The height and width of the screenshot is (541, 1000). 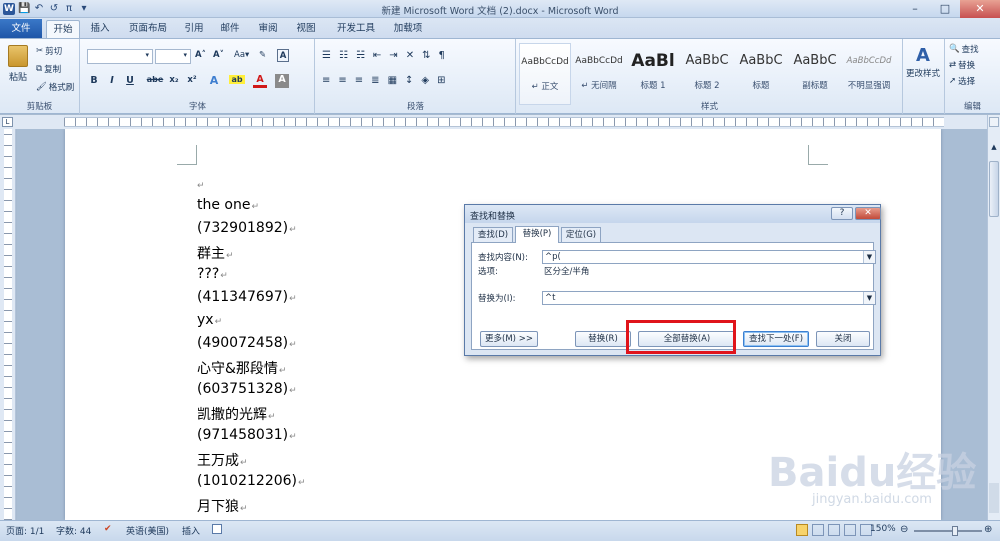 I want to click on tab-developer: 开发工具, so click(x=356, y=29).